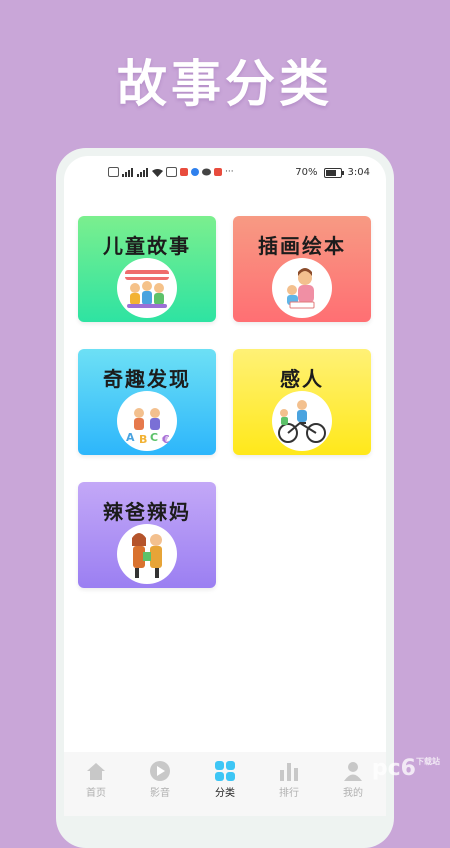 Image resolution: width=450 pixels, height=848 pixels. Describe the element at coordinates (147, 421) in the screenshot. I see `abc-kids-icon: A B C €` at that location.